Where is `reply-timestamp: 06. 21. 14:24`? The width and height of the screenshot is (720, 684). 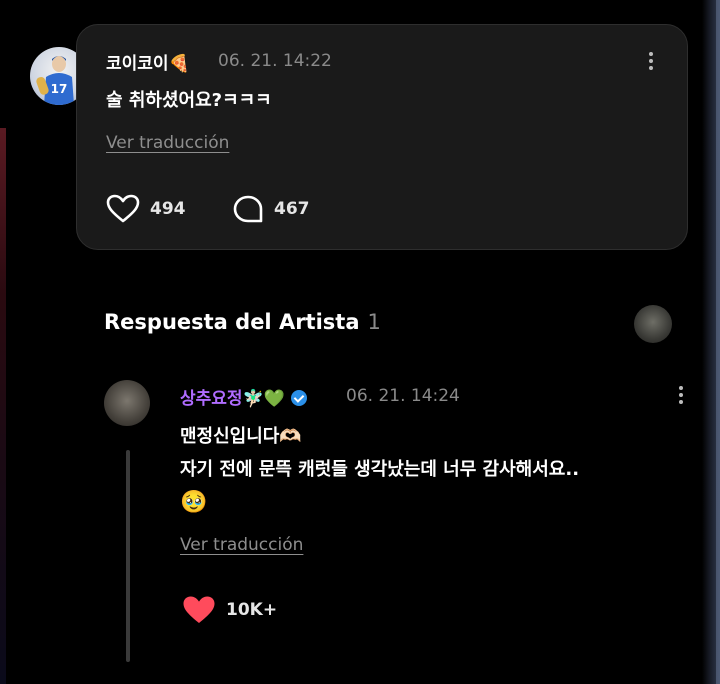 reply-timestamp: 06. 21. 14:24 is located at coordinates (403, 396).